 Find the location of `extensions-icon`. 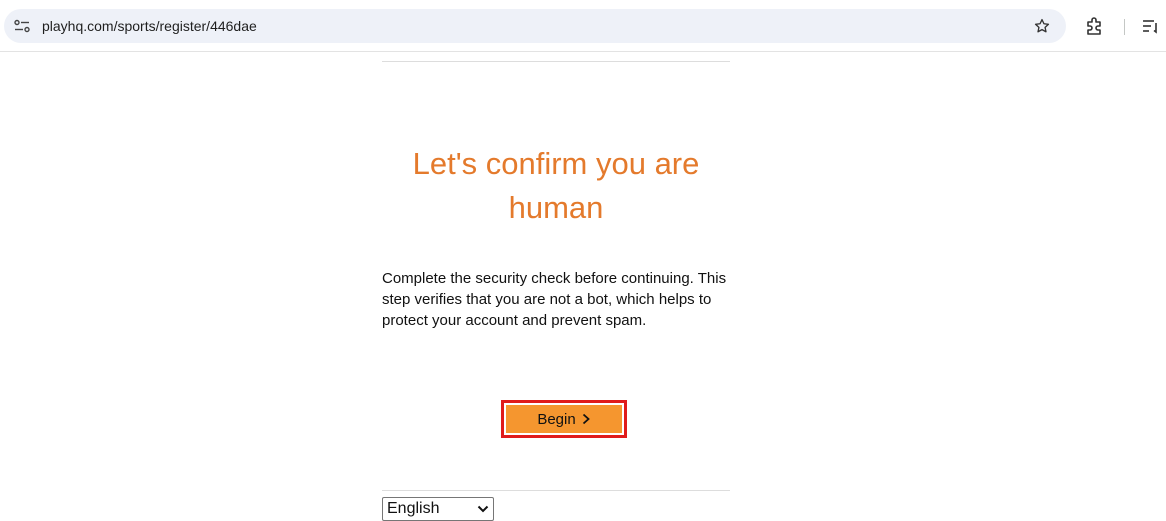

extensions-icon is located at coordinates (1095, 26).